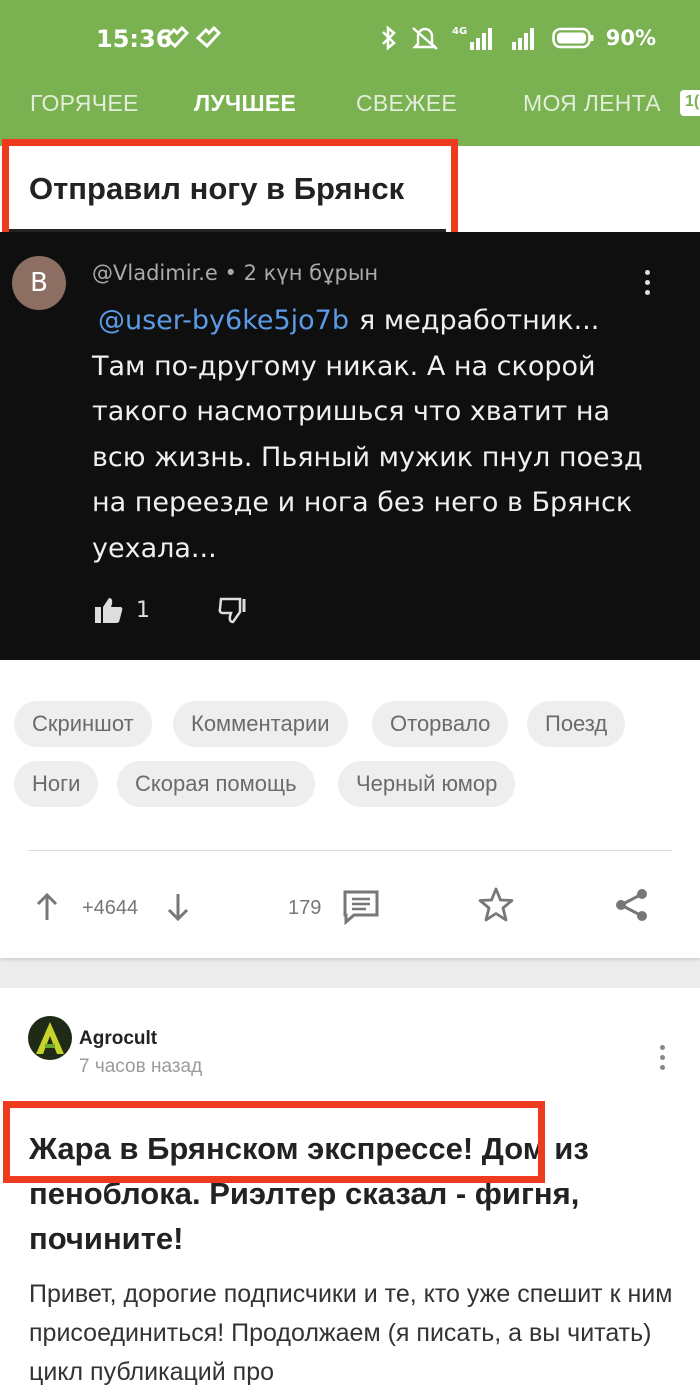 This screenshot has width=700, height=1399. What do you see at coordinates (39, 283) in the screenshot?
I see `commenter-avatar: B` at bounding box center [39, 283].